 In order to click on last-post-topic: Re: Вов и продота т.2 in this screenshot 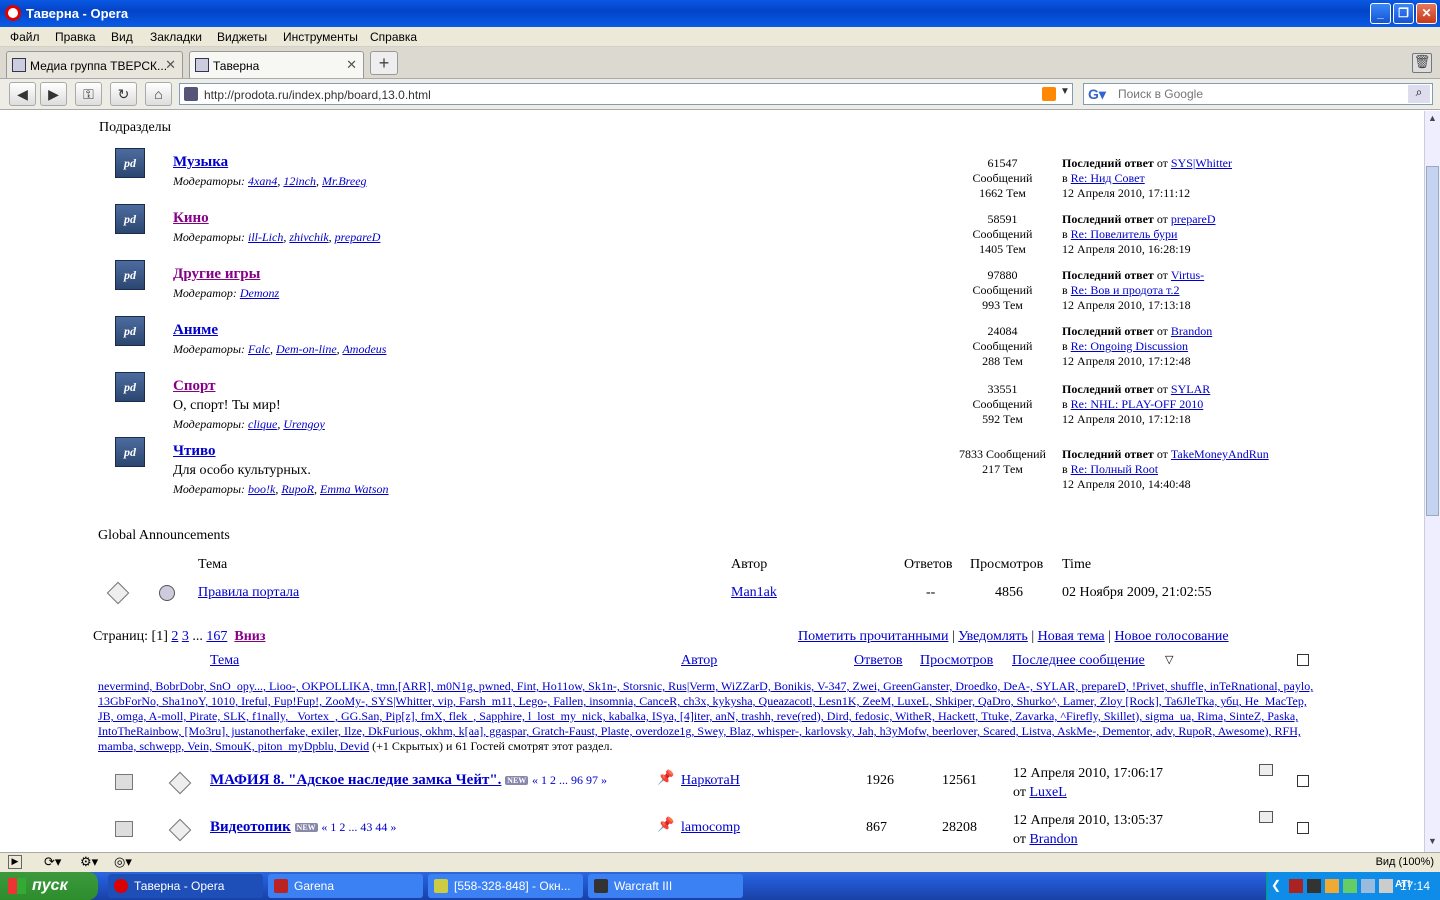, I will do `click(1125, 290)`.